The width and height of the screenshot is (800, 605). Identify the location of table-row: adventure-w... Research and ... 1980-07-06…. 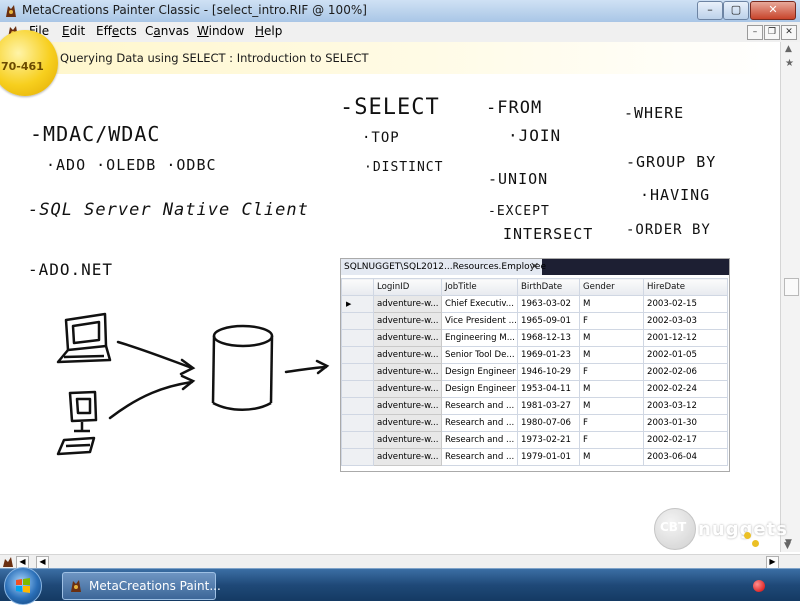
(534, 423).